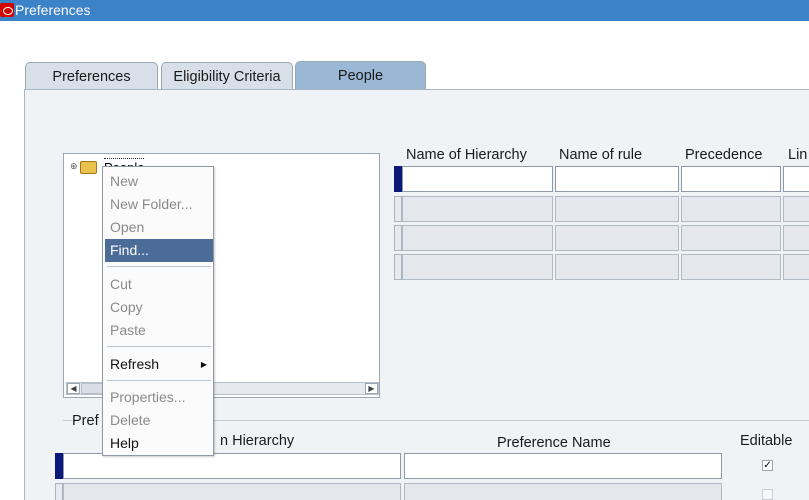  Describe the element at coordinates (53, 10) in the screenshot. I see `window-title: Preferences` at that location.